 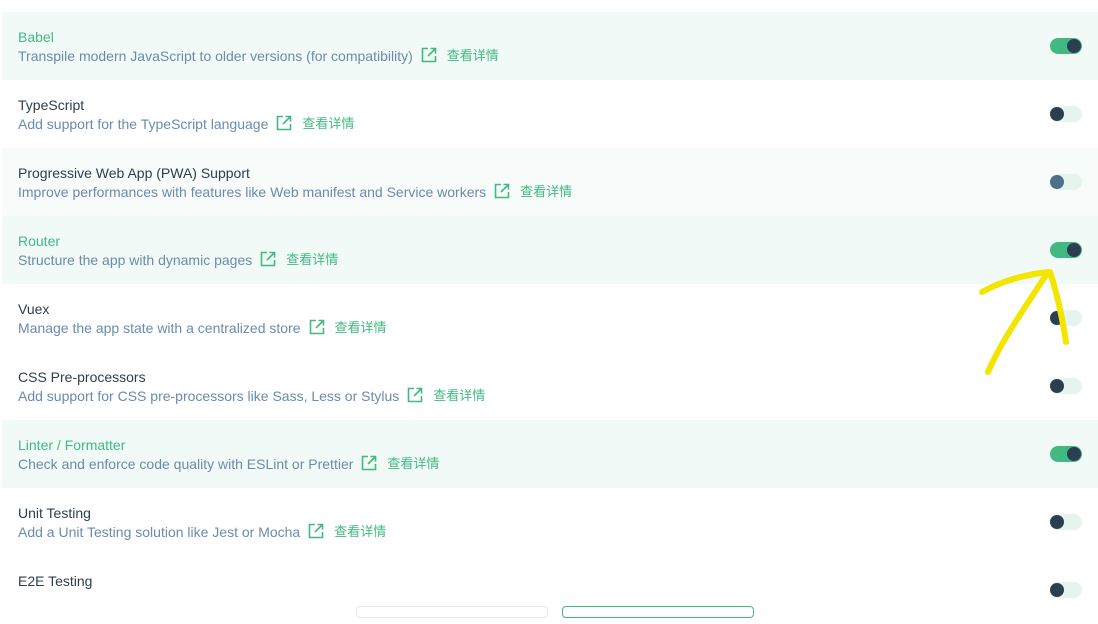 What do you see at coordinates (1066, 522) in the screenshot?
I see `feature-toggle-unit-testing` at bounding box center [1066, 522].